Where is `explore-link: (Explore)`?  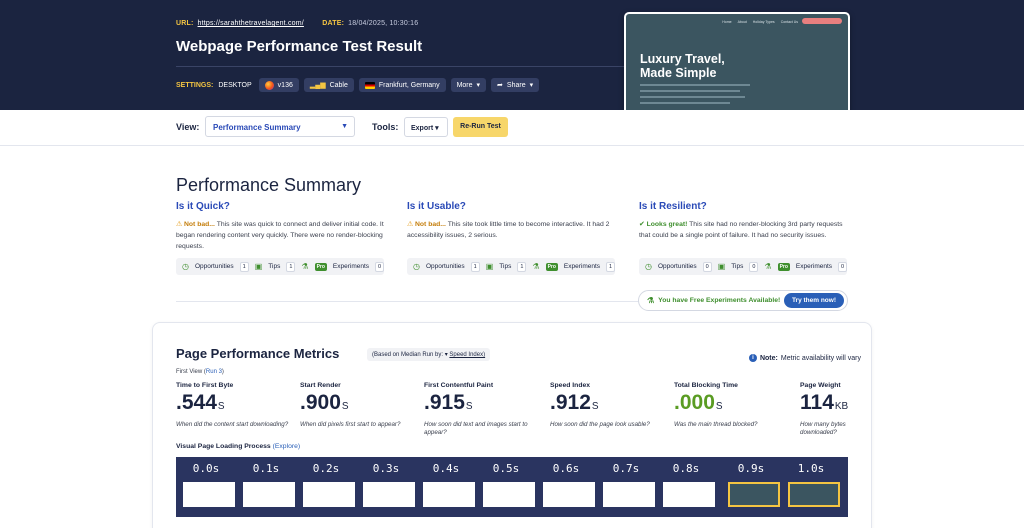
explore-link: (Explore) is located at coordinates (287, 446).